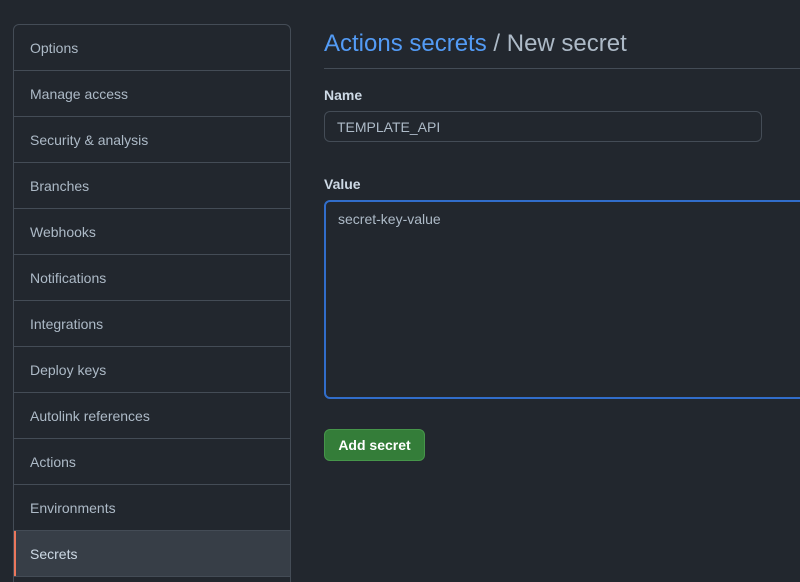 The image size is (800, 582). I want to click on sidebar-item-webhooks: Webhooks, so click(152, 232).